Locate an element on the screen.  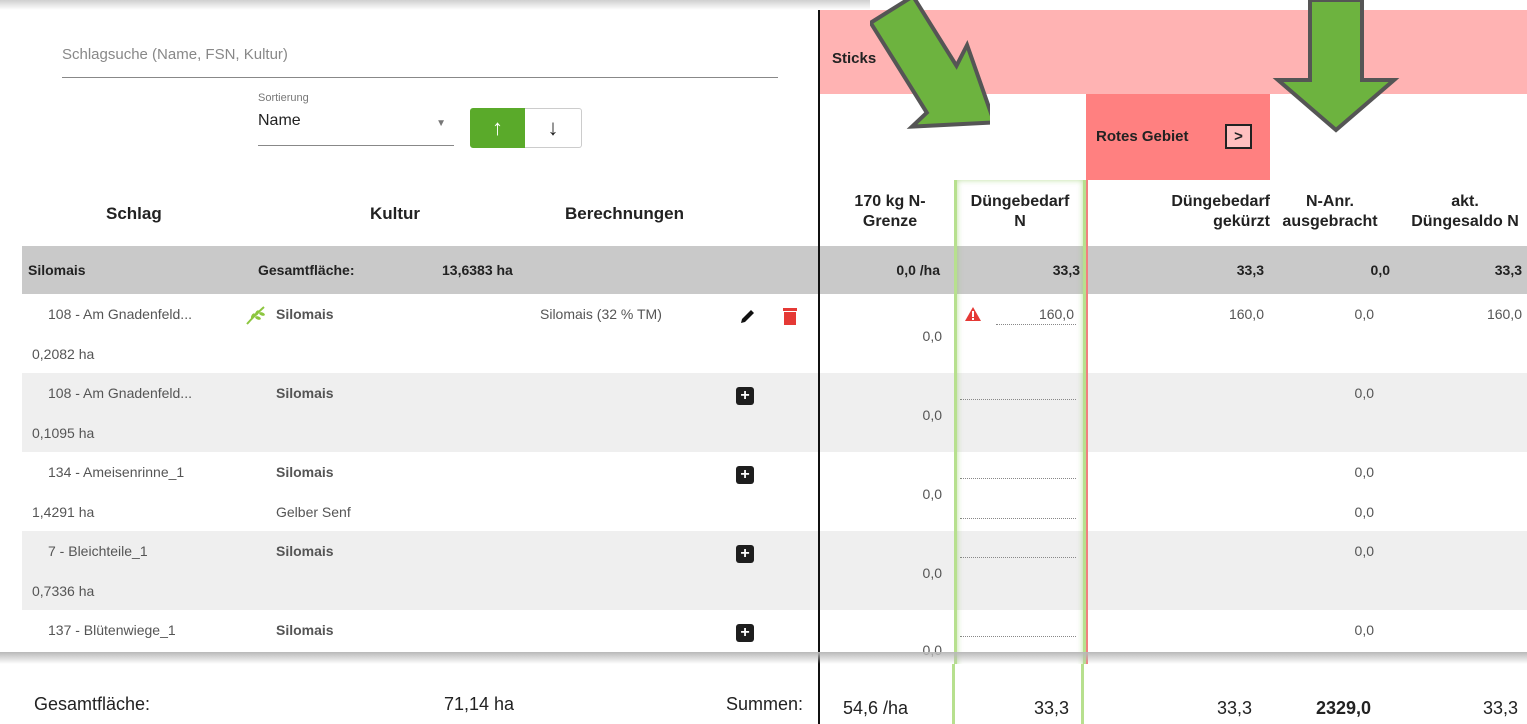
row-saldo: 160,0 is located at coordinates (1504, 314).